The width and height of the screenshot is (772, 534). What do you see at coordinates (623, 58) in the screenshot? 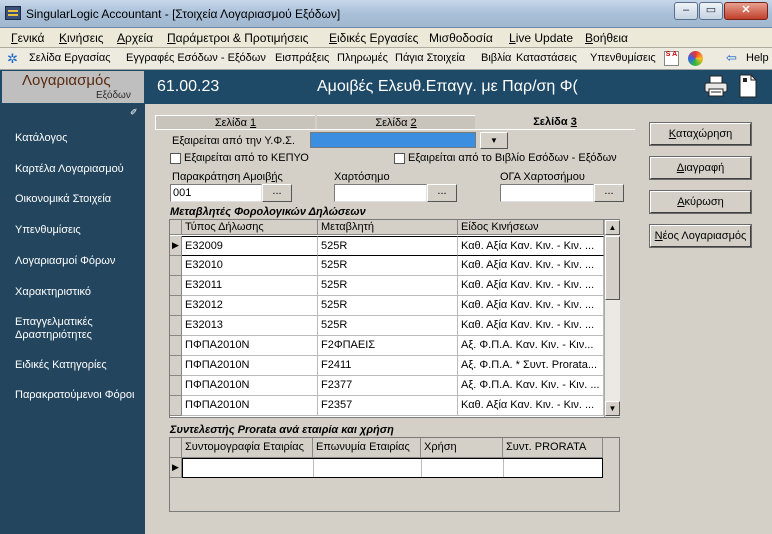
I see `toolbar-reminders: Υπενθυμίσεις` at bounding box center [623, 58].